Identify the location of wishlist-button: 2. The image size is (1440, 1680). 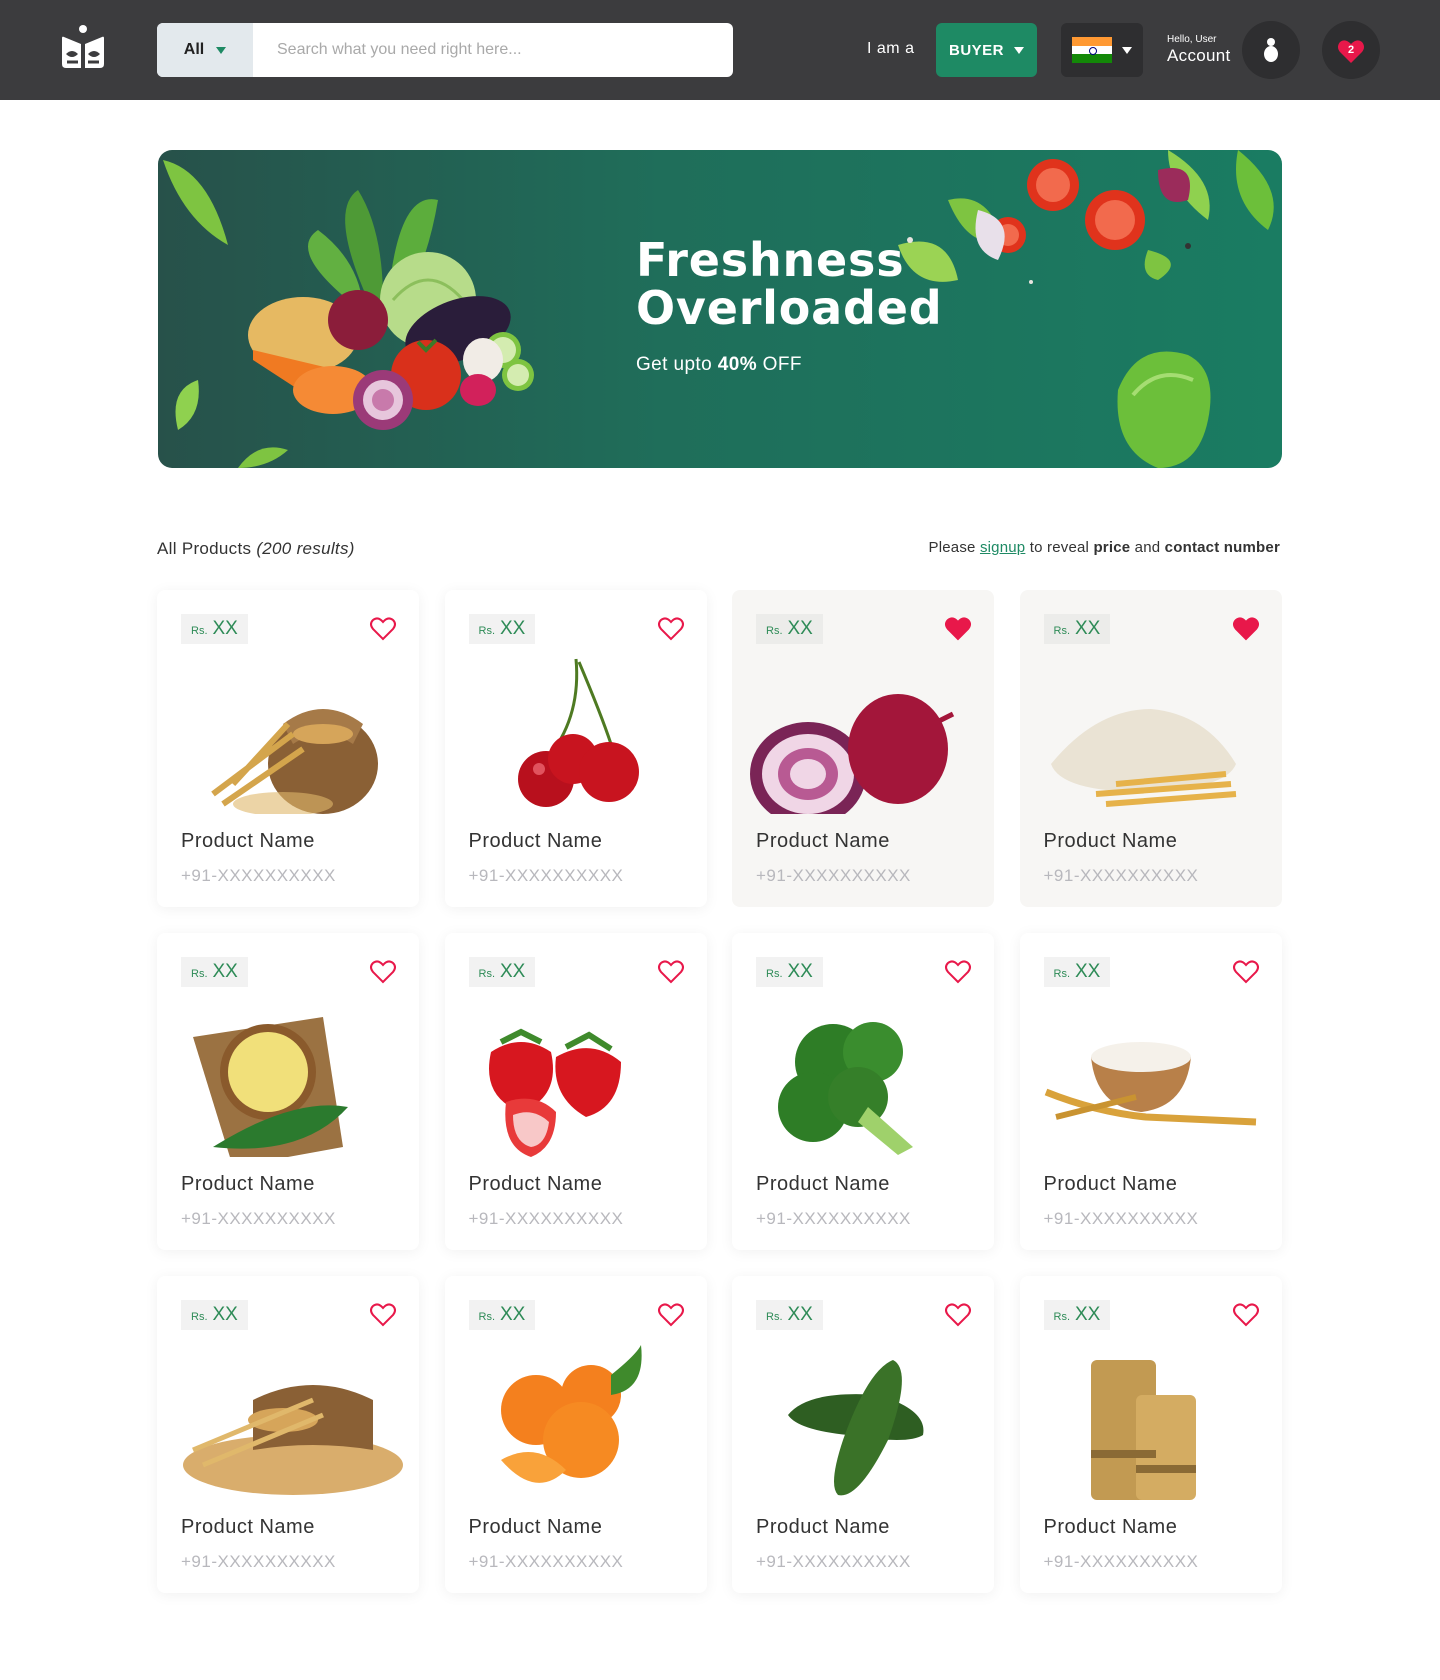
(1351, 50).